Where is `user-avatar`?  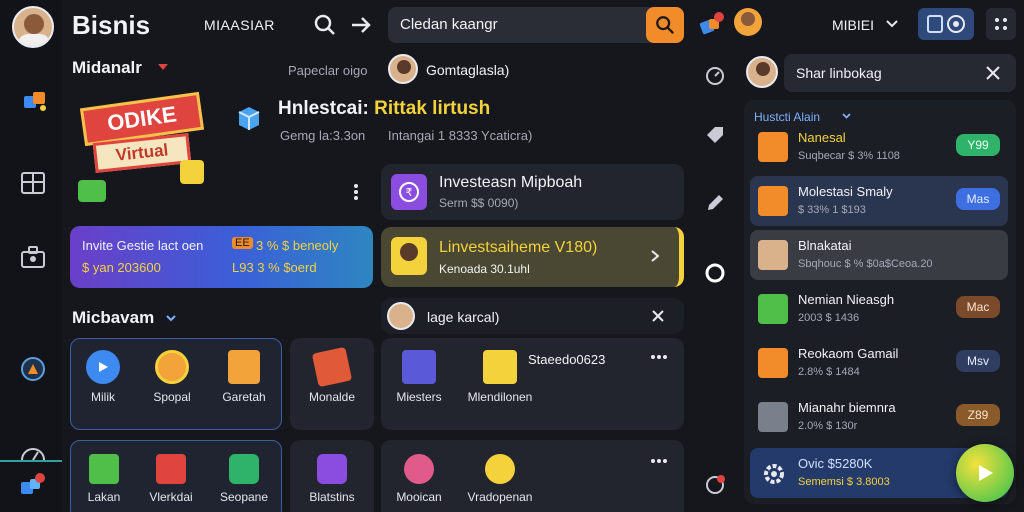 user-avatar is located at coordinates (403, 69).